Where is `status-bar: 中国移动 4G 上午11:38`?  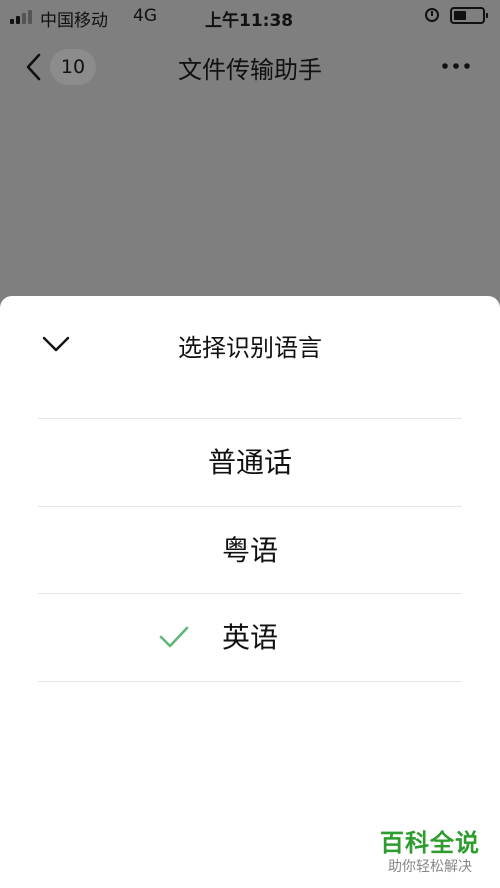 status-bar: 中国移动 4G 上午11:38 is located at coordinates (250, 17).